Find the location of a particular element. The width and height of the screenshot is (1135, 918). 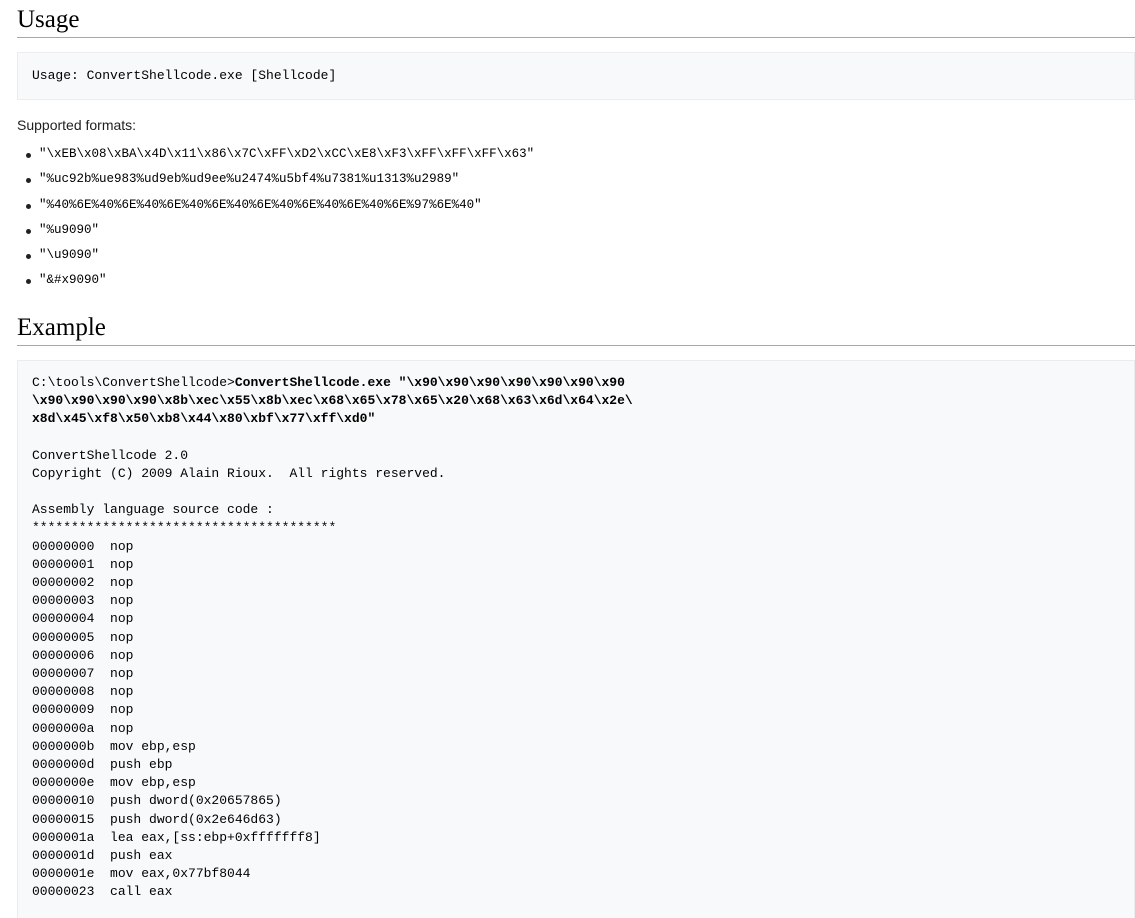

example-heading: Example is located at coordinates (576, 329).